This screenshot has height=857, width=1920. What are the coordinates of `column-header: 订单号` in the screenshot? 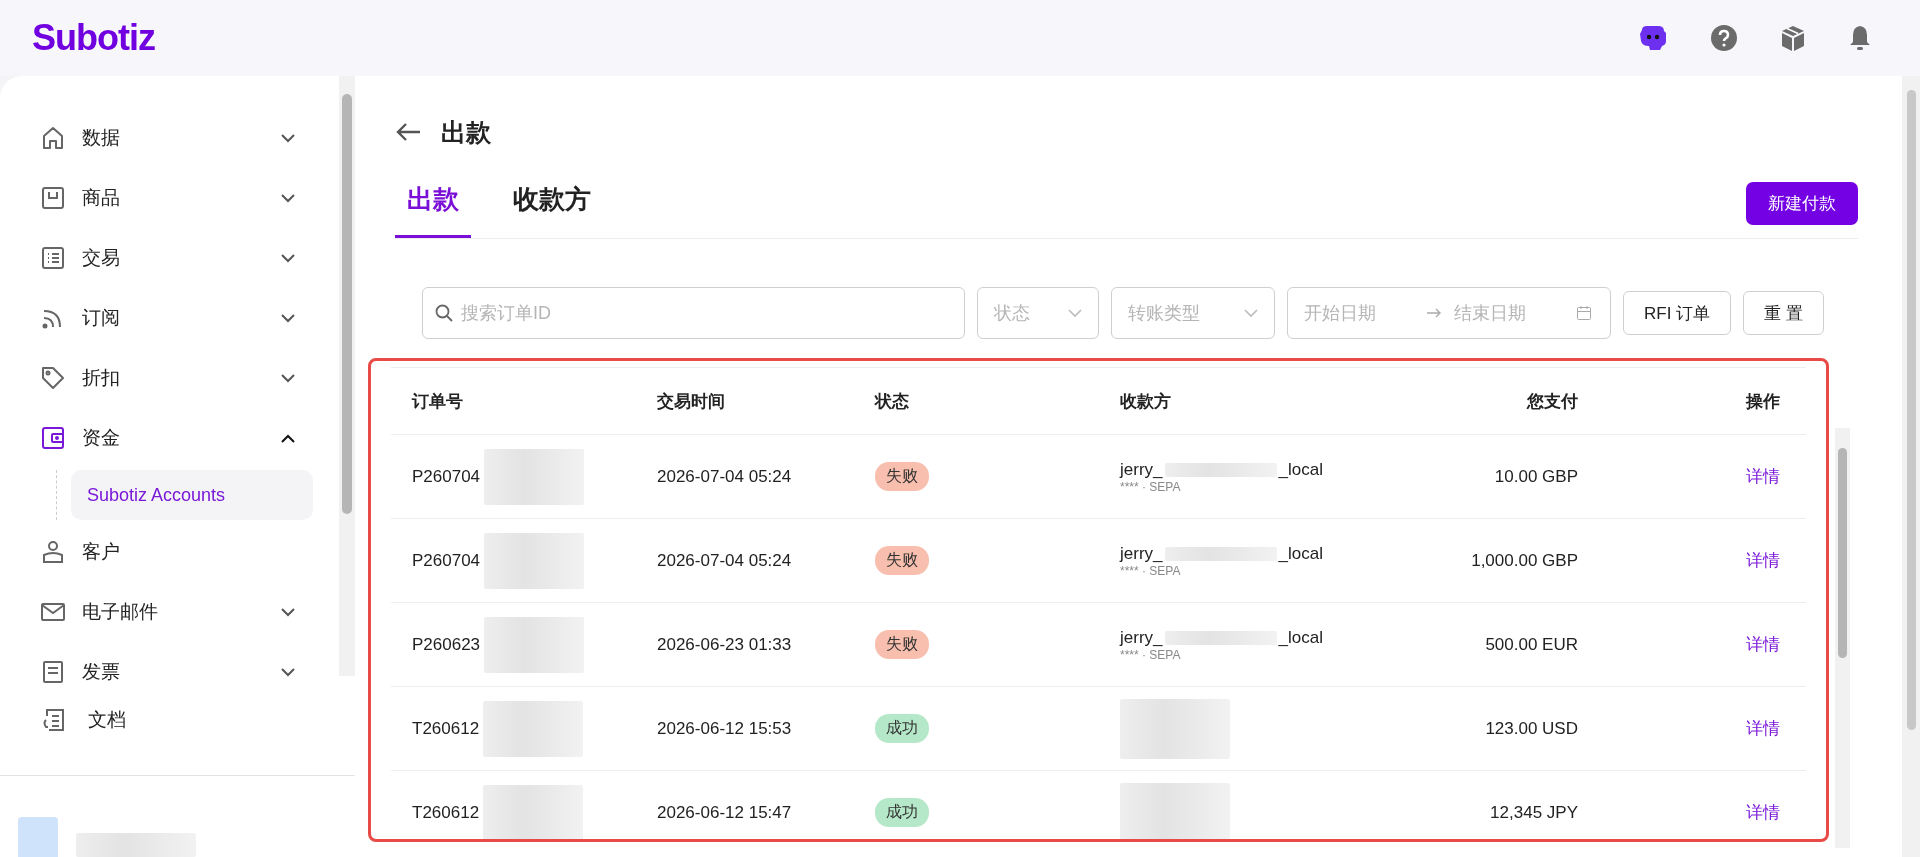 It's located at (438, 401).